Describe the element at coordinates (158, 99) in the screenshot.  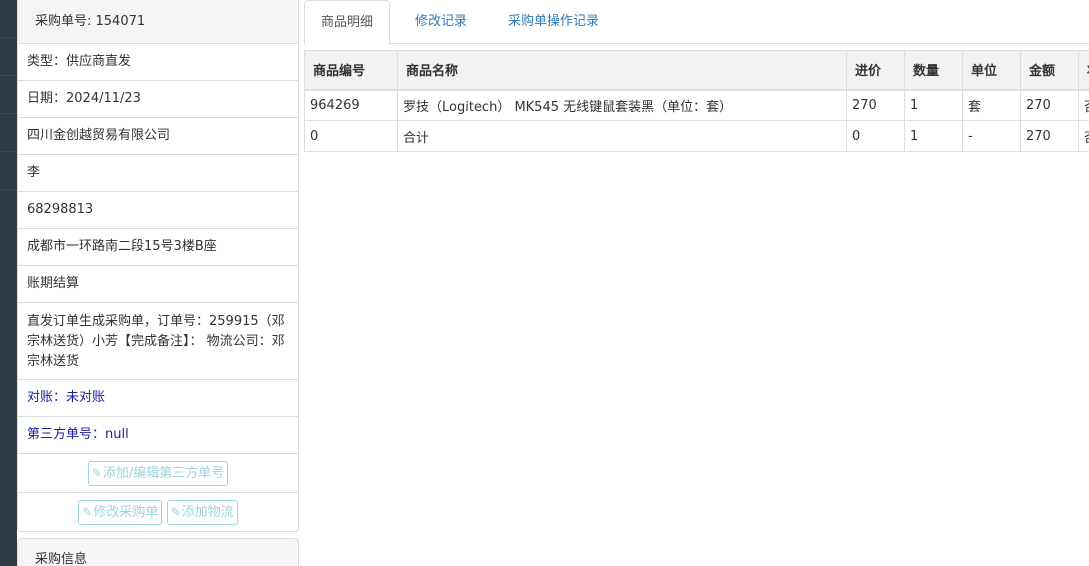
I see `order-date: 日期：2024/11/23` at that location.